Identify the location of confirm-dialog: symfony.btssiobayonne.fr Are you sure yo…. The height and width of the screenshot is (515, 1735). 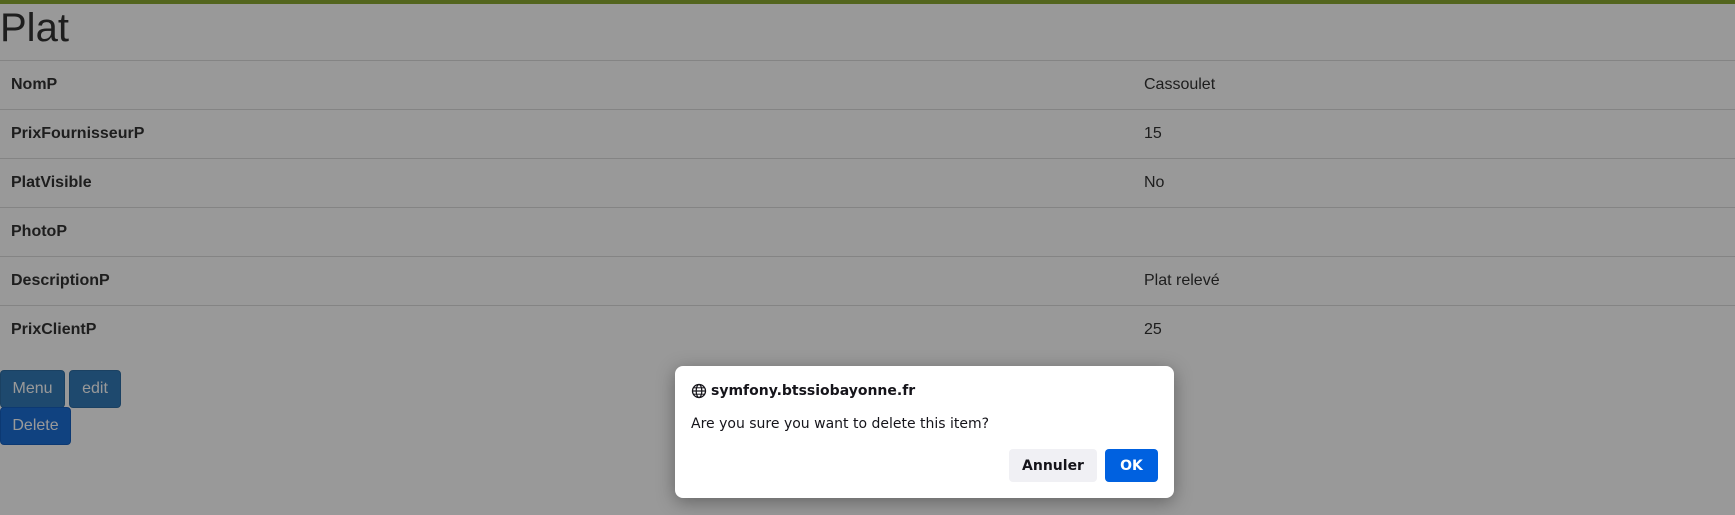
(924, 432).